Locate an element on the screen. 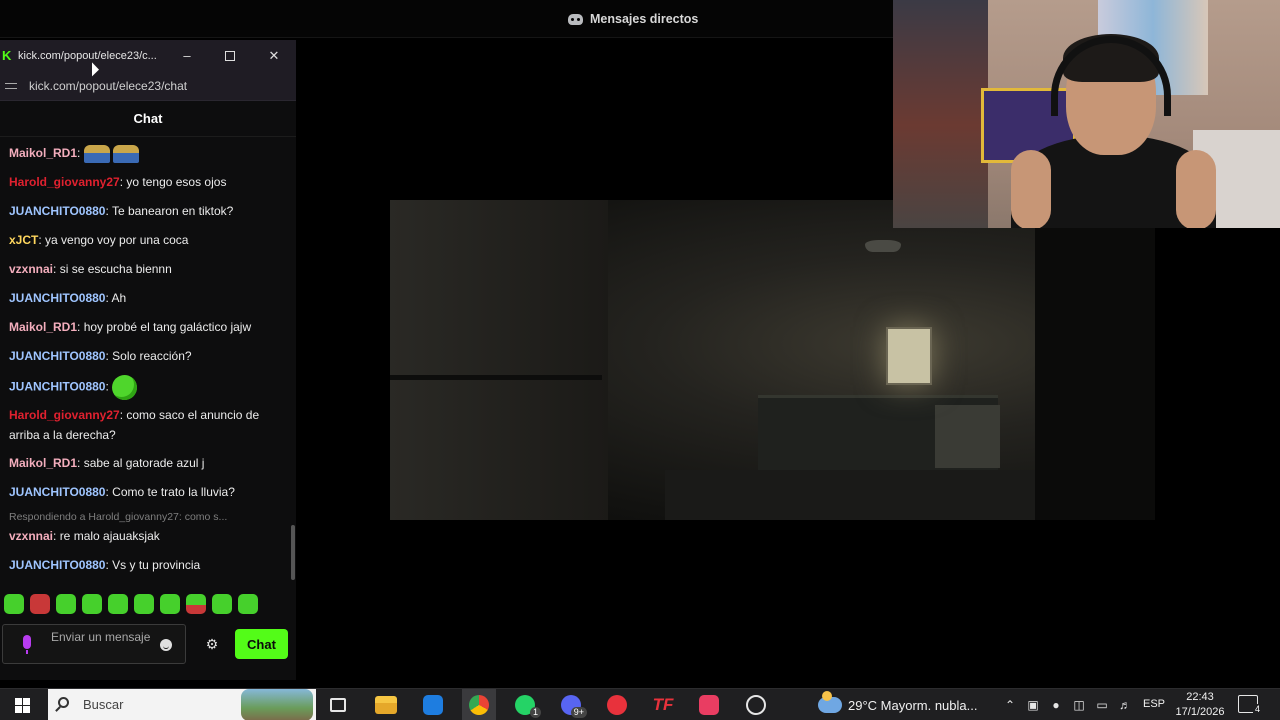 This screenshot has height=720, width=1280. slime-emote is located at coordinates (125, 387).